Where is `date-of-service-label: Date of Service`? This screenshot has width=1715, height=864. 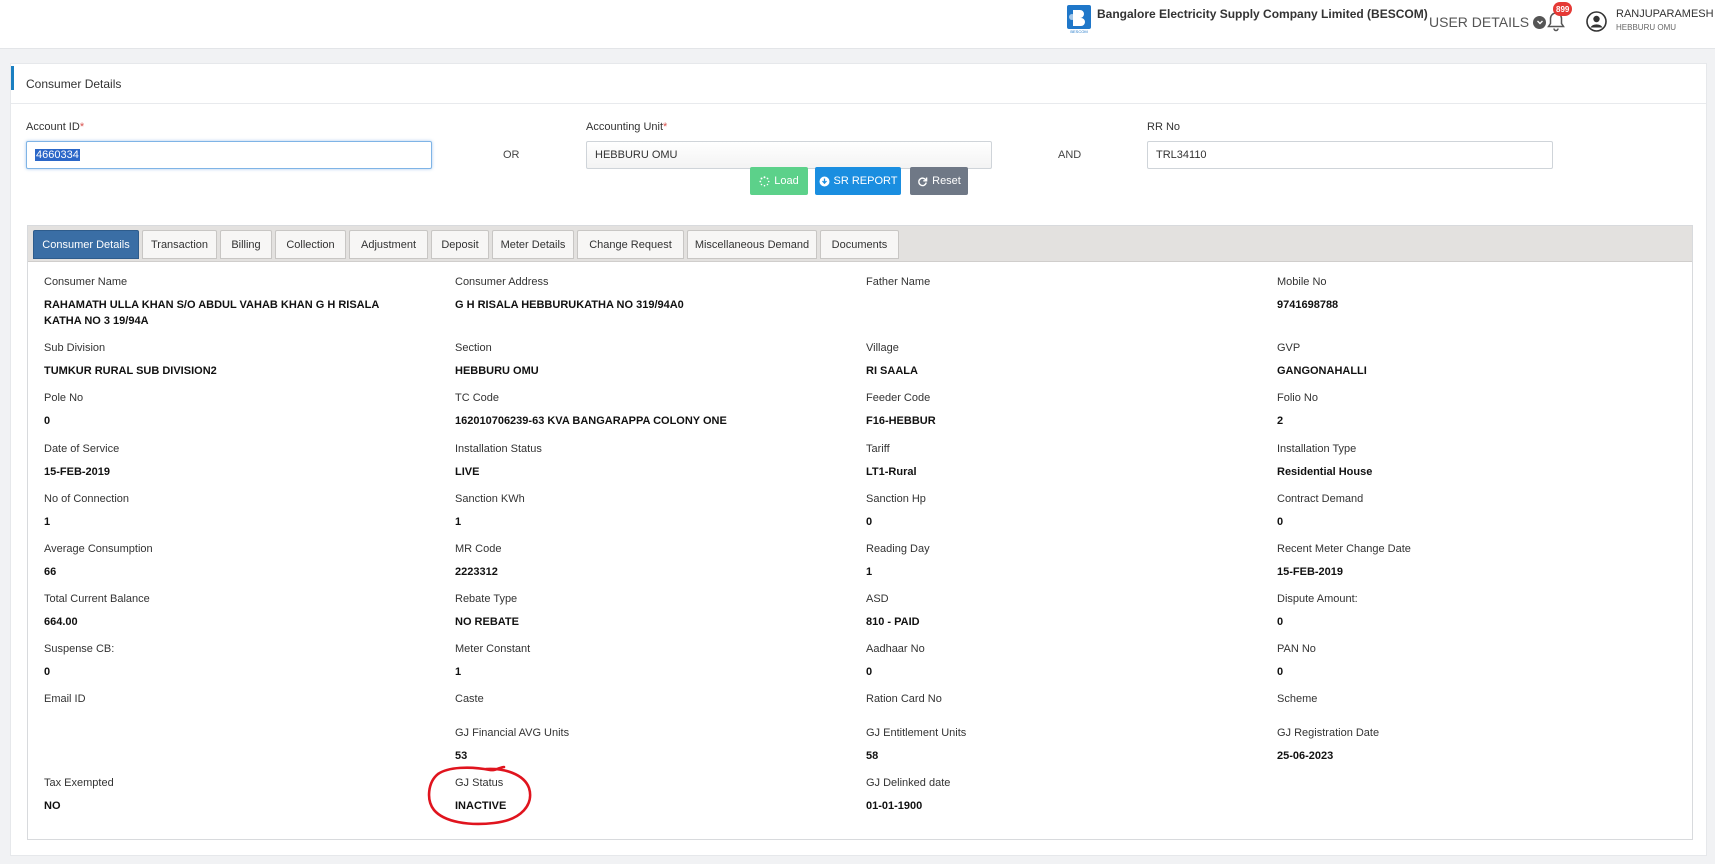
date-of-service-label: Date of Service is located at coordinates (82, 449).